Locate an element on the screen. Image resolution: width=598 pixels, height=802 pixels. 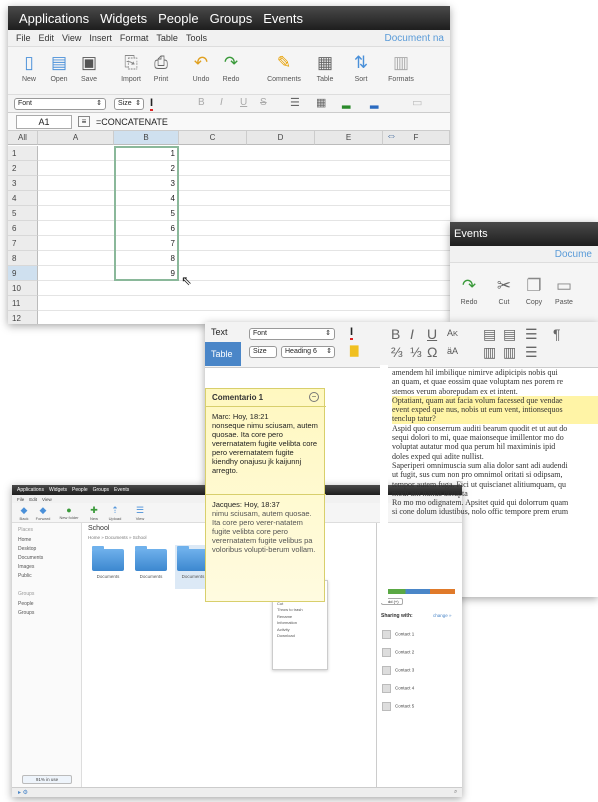
row-header: 11 is located at coordinates (23, 303).